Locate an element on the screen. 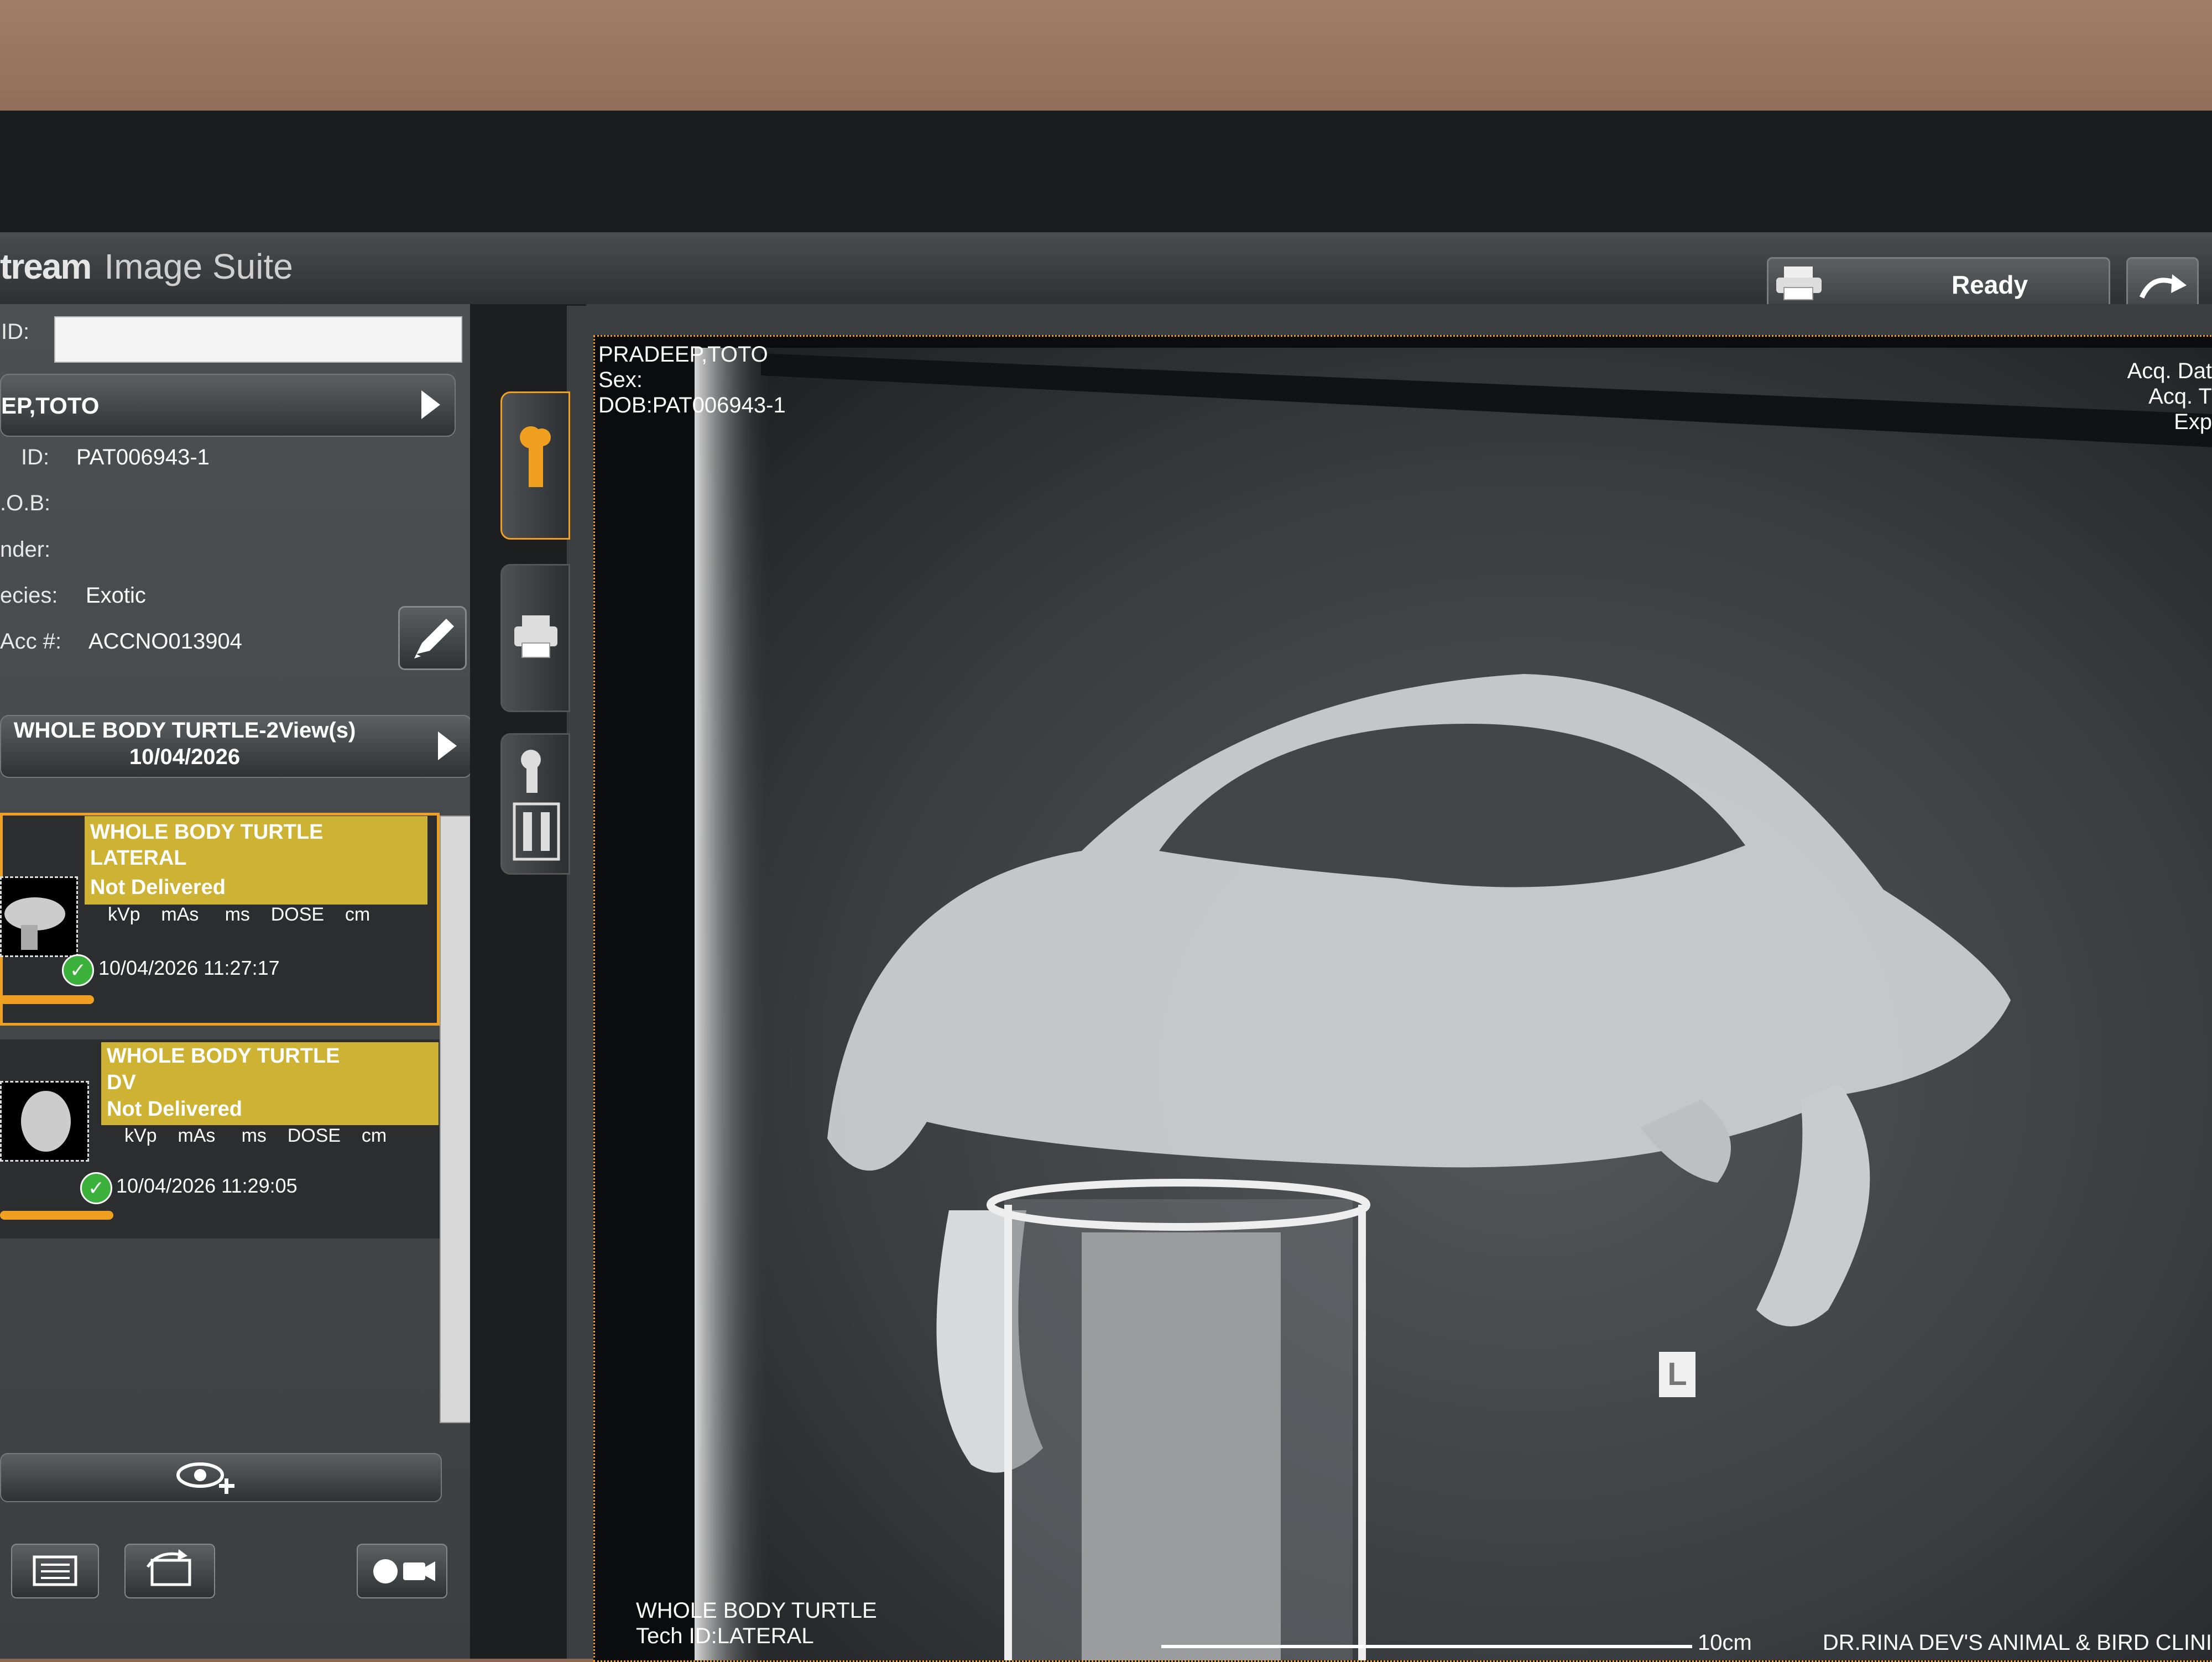  suite-name: Image Suite is located at coordinates (199, 266).